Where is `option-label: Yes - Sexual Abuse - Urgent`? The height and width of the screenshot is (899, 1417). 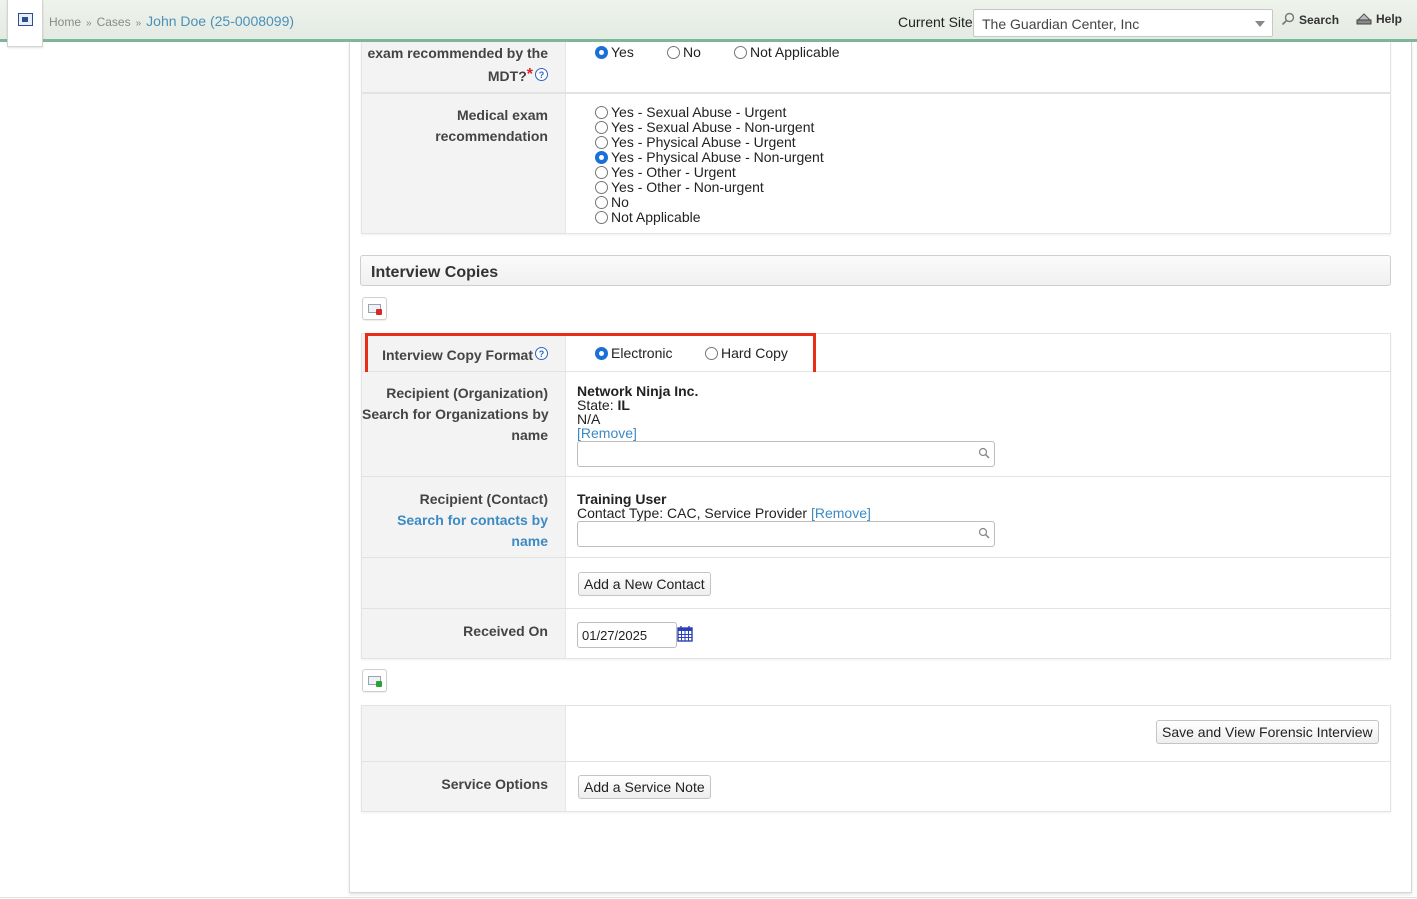
option-label: Yes - Sexual Abuse - Urgent is located at coordinates (699, 112).